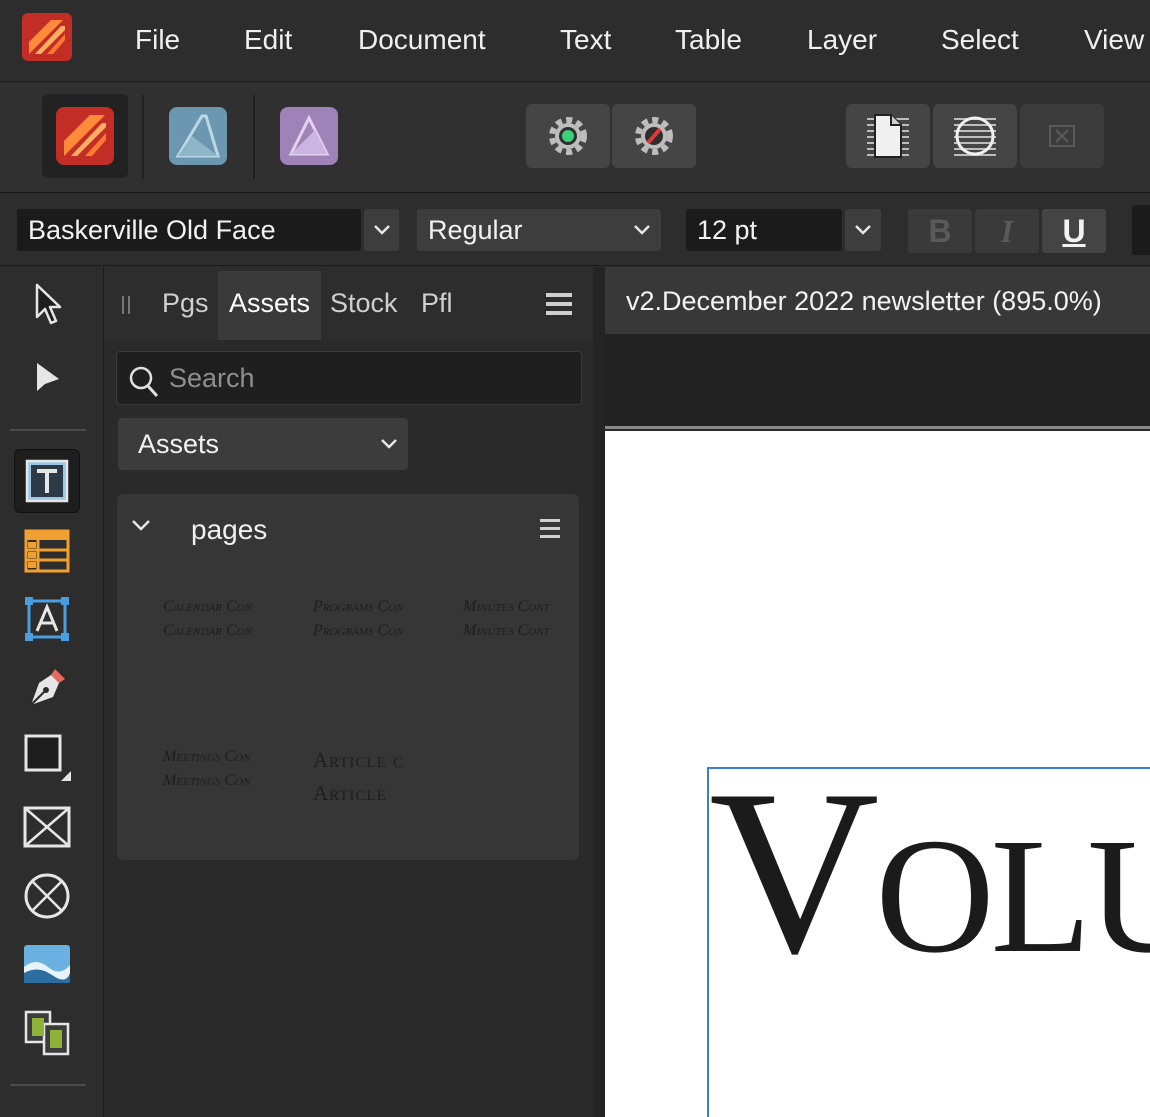 The image size is (1150, 1117). What do you see at coordinates (359, 760) in the screenshot?
I see `asset-line: Article c` at bounding box center [359, 760].